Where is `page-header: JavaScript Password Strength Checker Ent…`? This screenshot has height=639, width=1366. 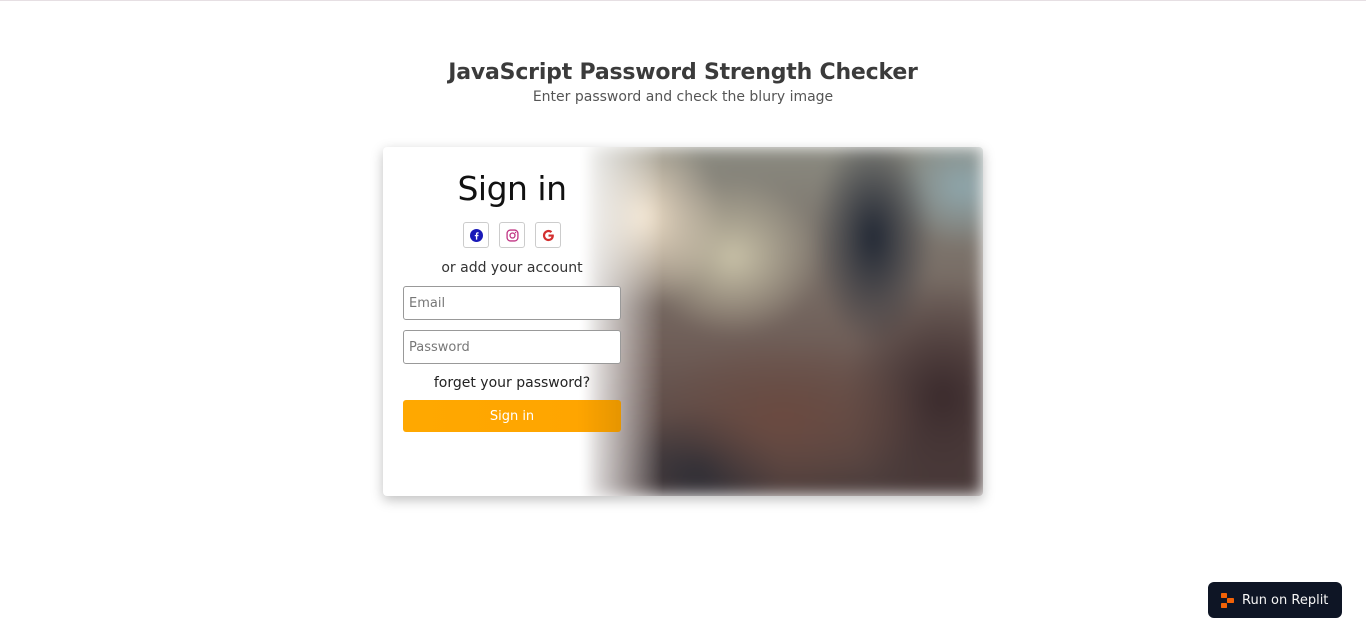
page-header: JavaScript Password Strength Checker Ent… is located at coordinates (683, 82).